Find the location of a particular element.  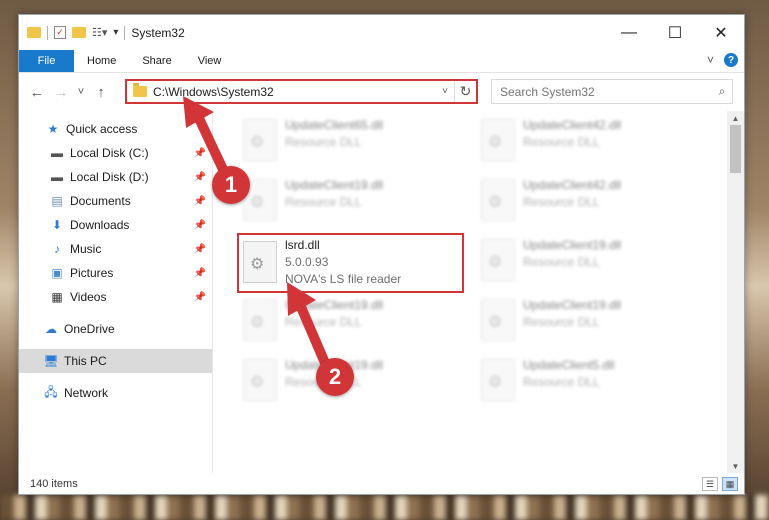

sidebar-item-quick-access: ★ Quick access is located at coordinates (115, 129).